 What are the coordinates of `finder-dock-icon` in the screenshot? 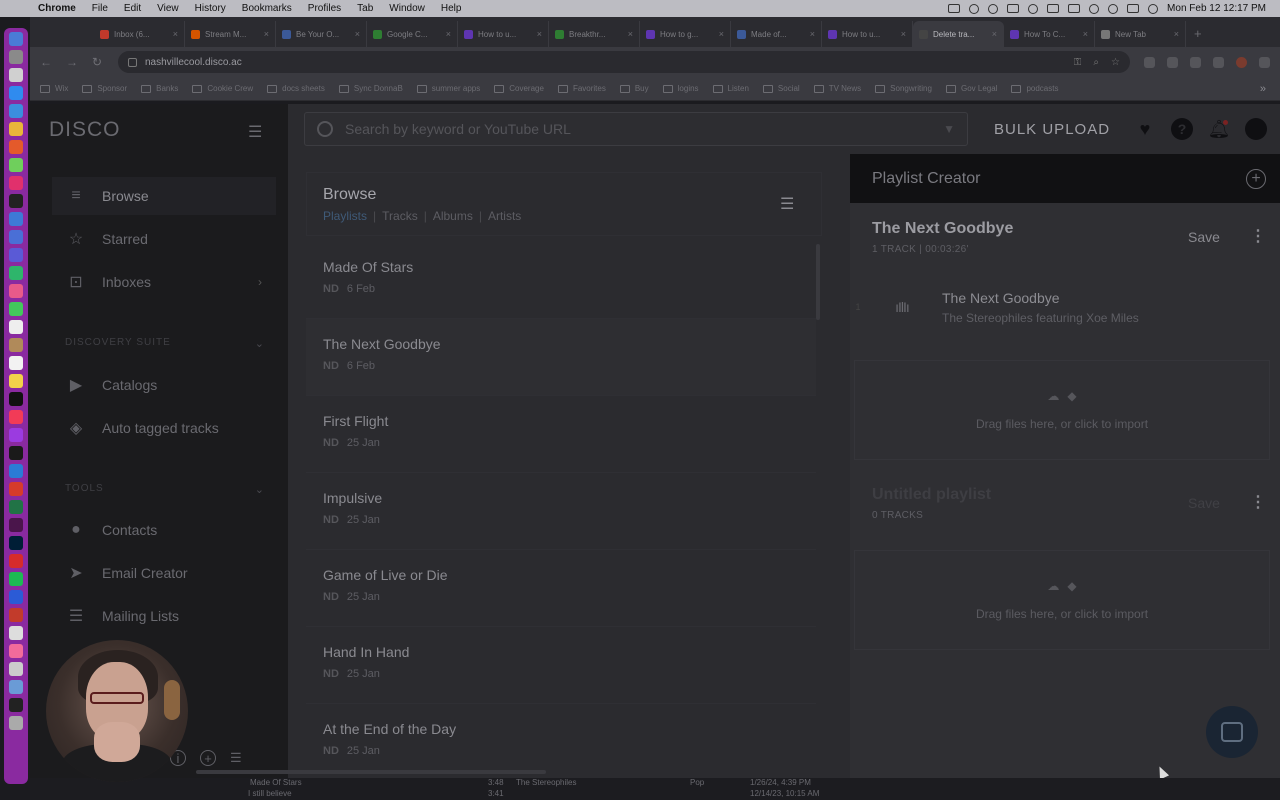 It's located at (16, 39).